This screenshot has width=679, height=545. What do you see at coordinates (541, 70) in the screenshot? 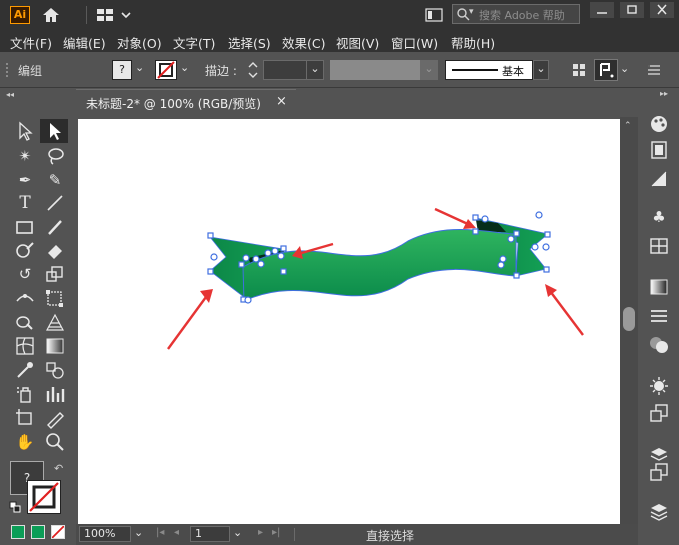
I see `brush-dropdown: ⌄` at bounding box center [541, 70].